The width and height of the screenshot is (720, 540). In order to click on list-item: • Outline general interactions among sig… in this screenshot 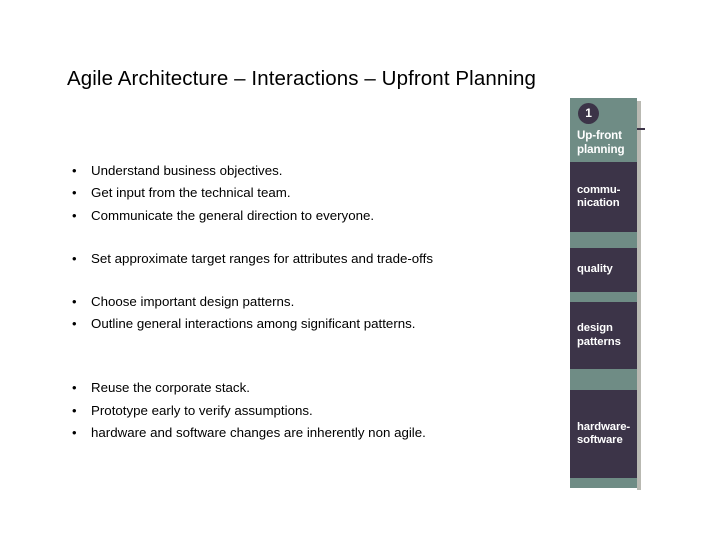, I will do `click(307, 324)`.